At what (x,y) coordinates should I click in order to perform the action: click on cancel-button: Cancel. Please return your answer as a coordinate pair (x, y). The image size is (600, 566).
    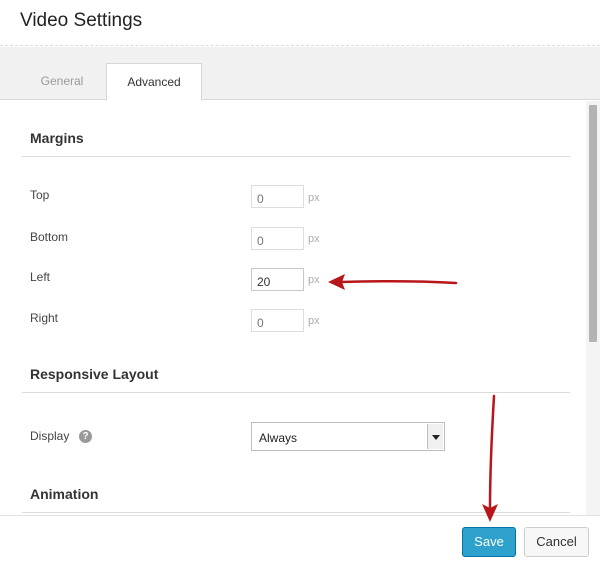
    Looking at the image, I should click on (556, 542).